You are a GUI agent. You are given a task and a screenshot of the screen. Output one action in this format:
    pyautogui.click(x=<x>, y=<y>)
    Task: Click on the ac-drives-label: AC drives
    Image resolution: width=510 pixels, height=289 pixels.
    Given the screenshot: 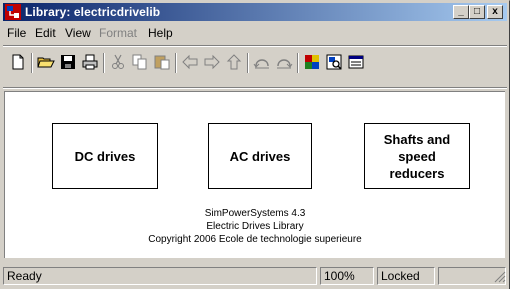 What is the action you would take?
    pyautogui.click(x=260, y=156)
    